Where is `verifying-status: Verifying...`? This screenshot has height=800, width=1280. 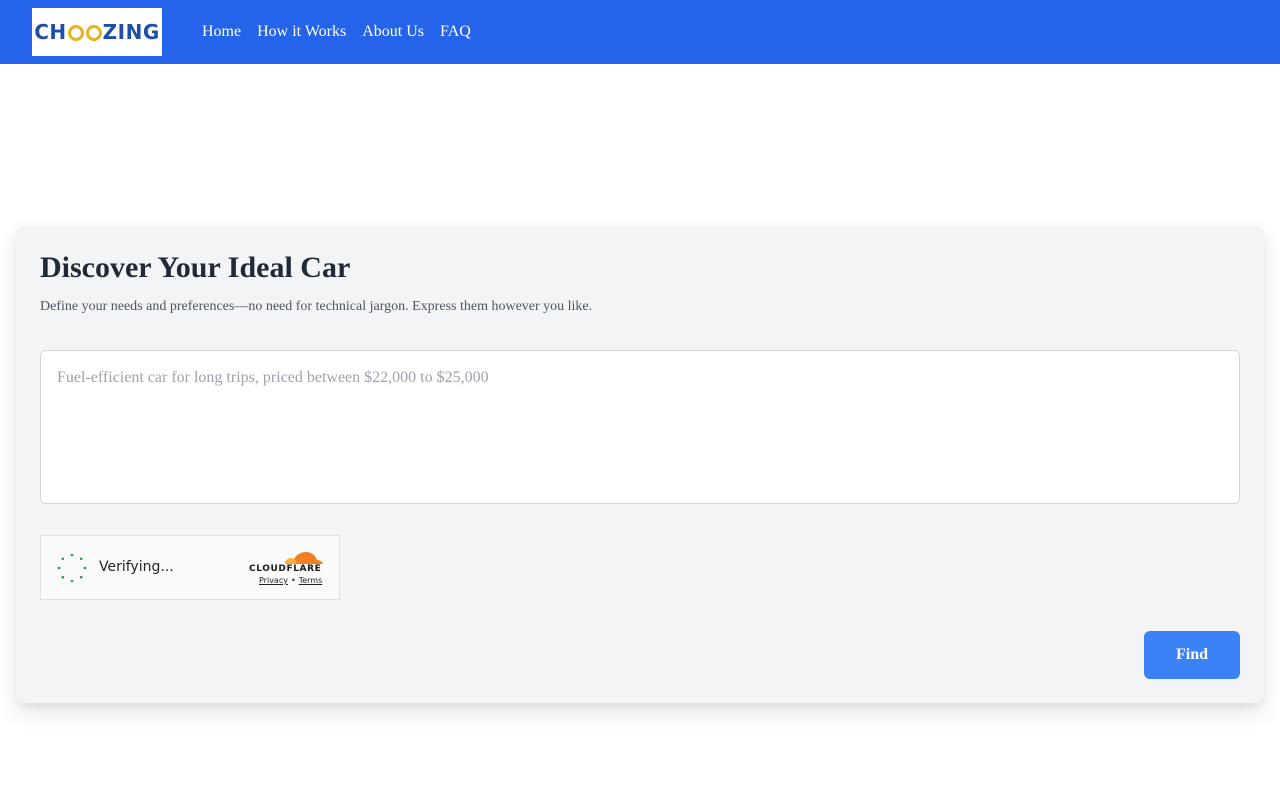 verifying-status: Verifying... is located at coordinates (136, 567).